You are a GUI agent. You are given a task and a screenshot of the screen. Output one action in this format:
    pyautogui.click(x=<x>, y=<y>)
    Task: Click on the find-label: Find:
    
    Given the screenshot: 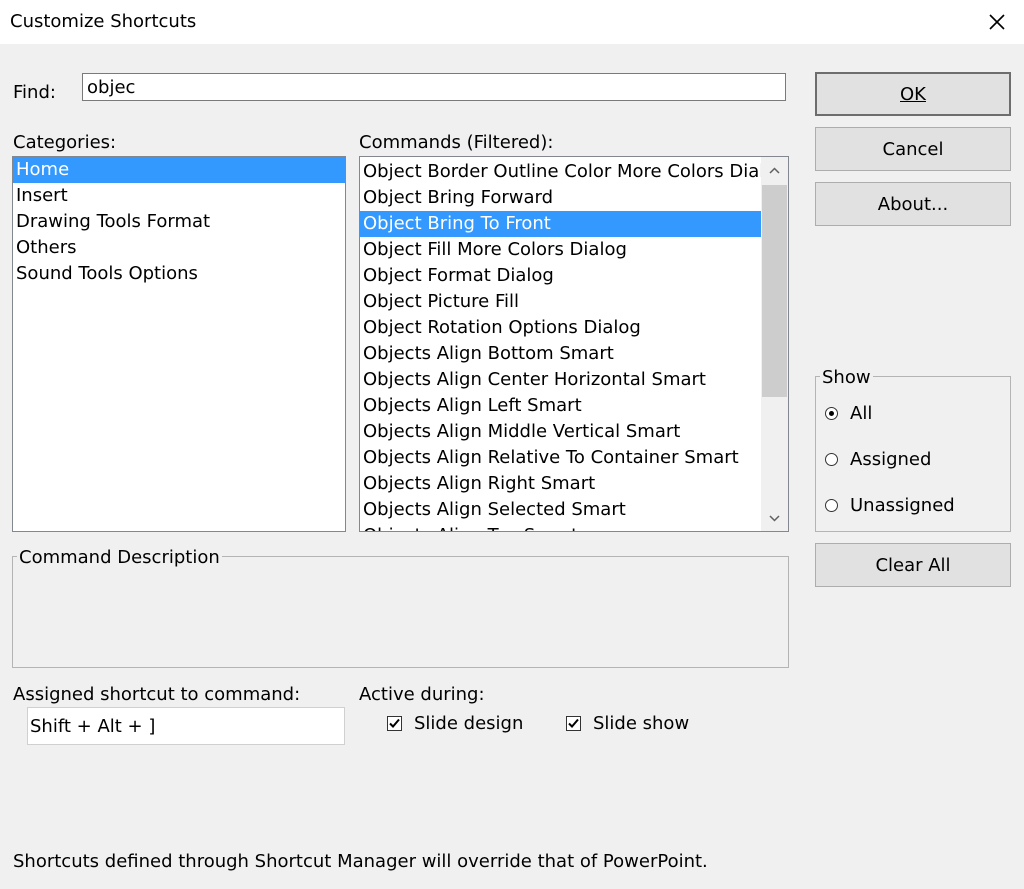 What is the action you would take?
    pyautogui.click(x=34, y=92)
    